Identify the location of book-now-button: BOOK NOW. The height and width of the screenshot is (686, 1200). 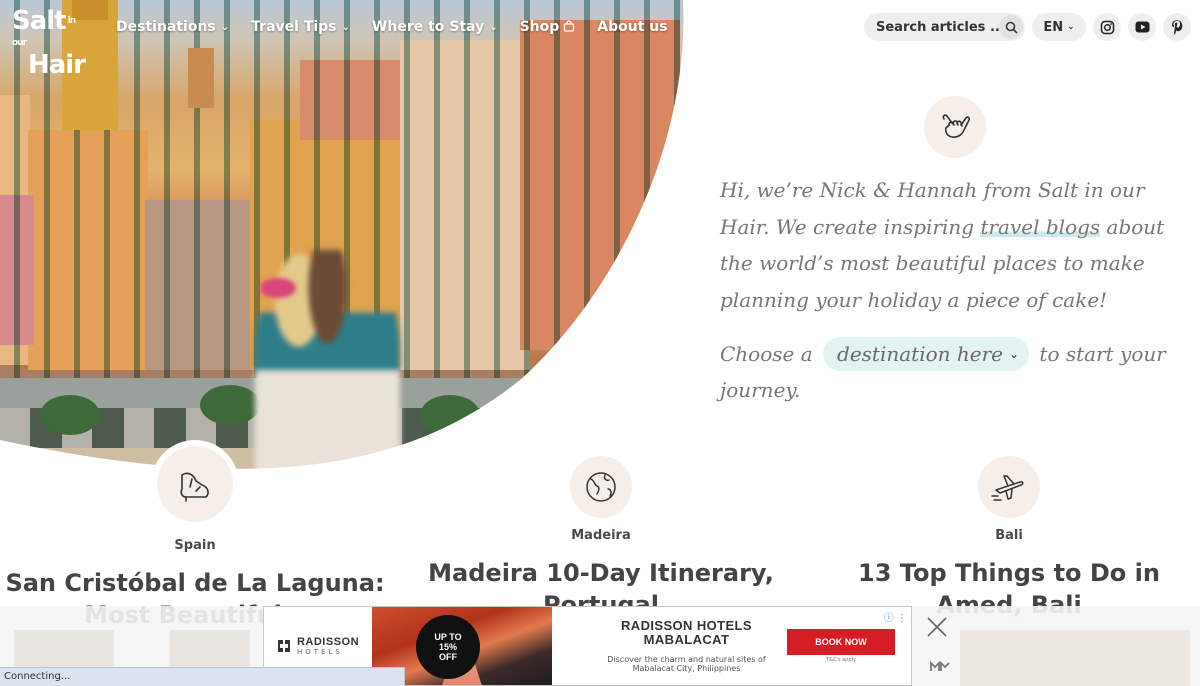
(841, 642).